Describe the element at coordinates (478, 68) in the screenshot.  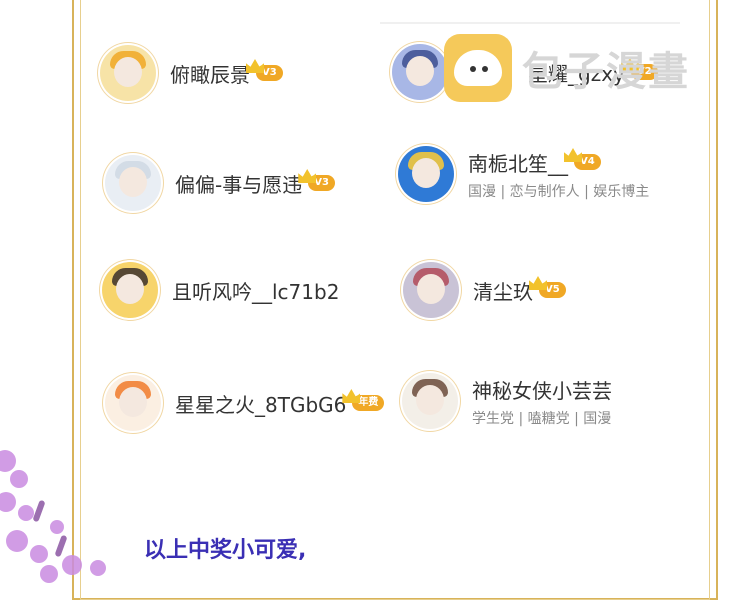
I see `bun-logo-icon` at that location.